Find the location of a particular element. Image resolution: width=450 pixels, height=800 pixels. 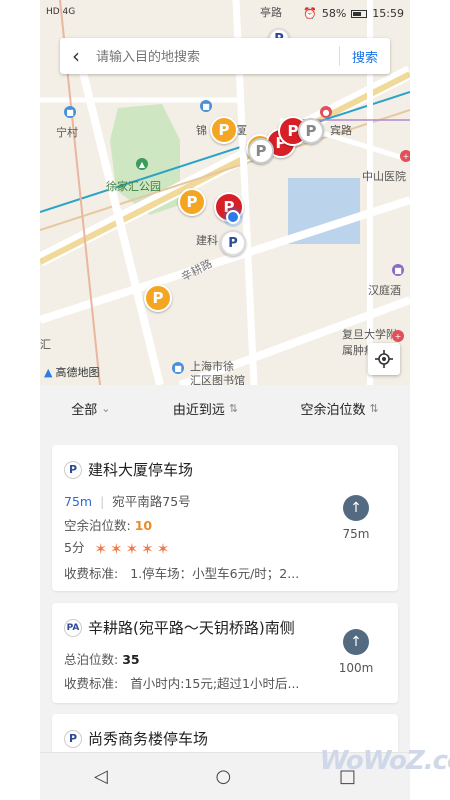

card-title-row: PA 辛耕路(宛平路～天钥桥路)南侧 is located at coordinates (179, 627).